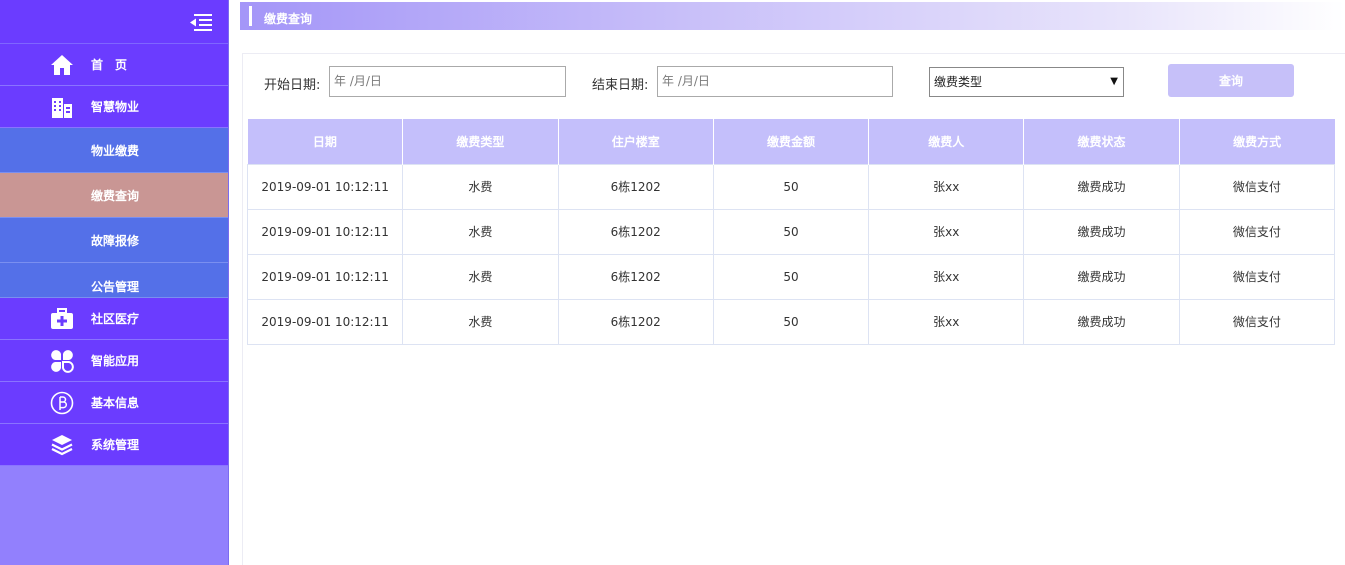 The image size is (1345, 565). I want to click on sidebar-item-smart-property: 智慧物业, so click(114, 107).